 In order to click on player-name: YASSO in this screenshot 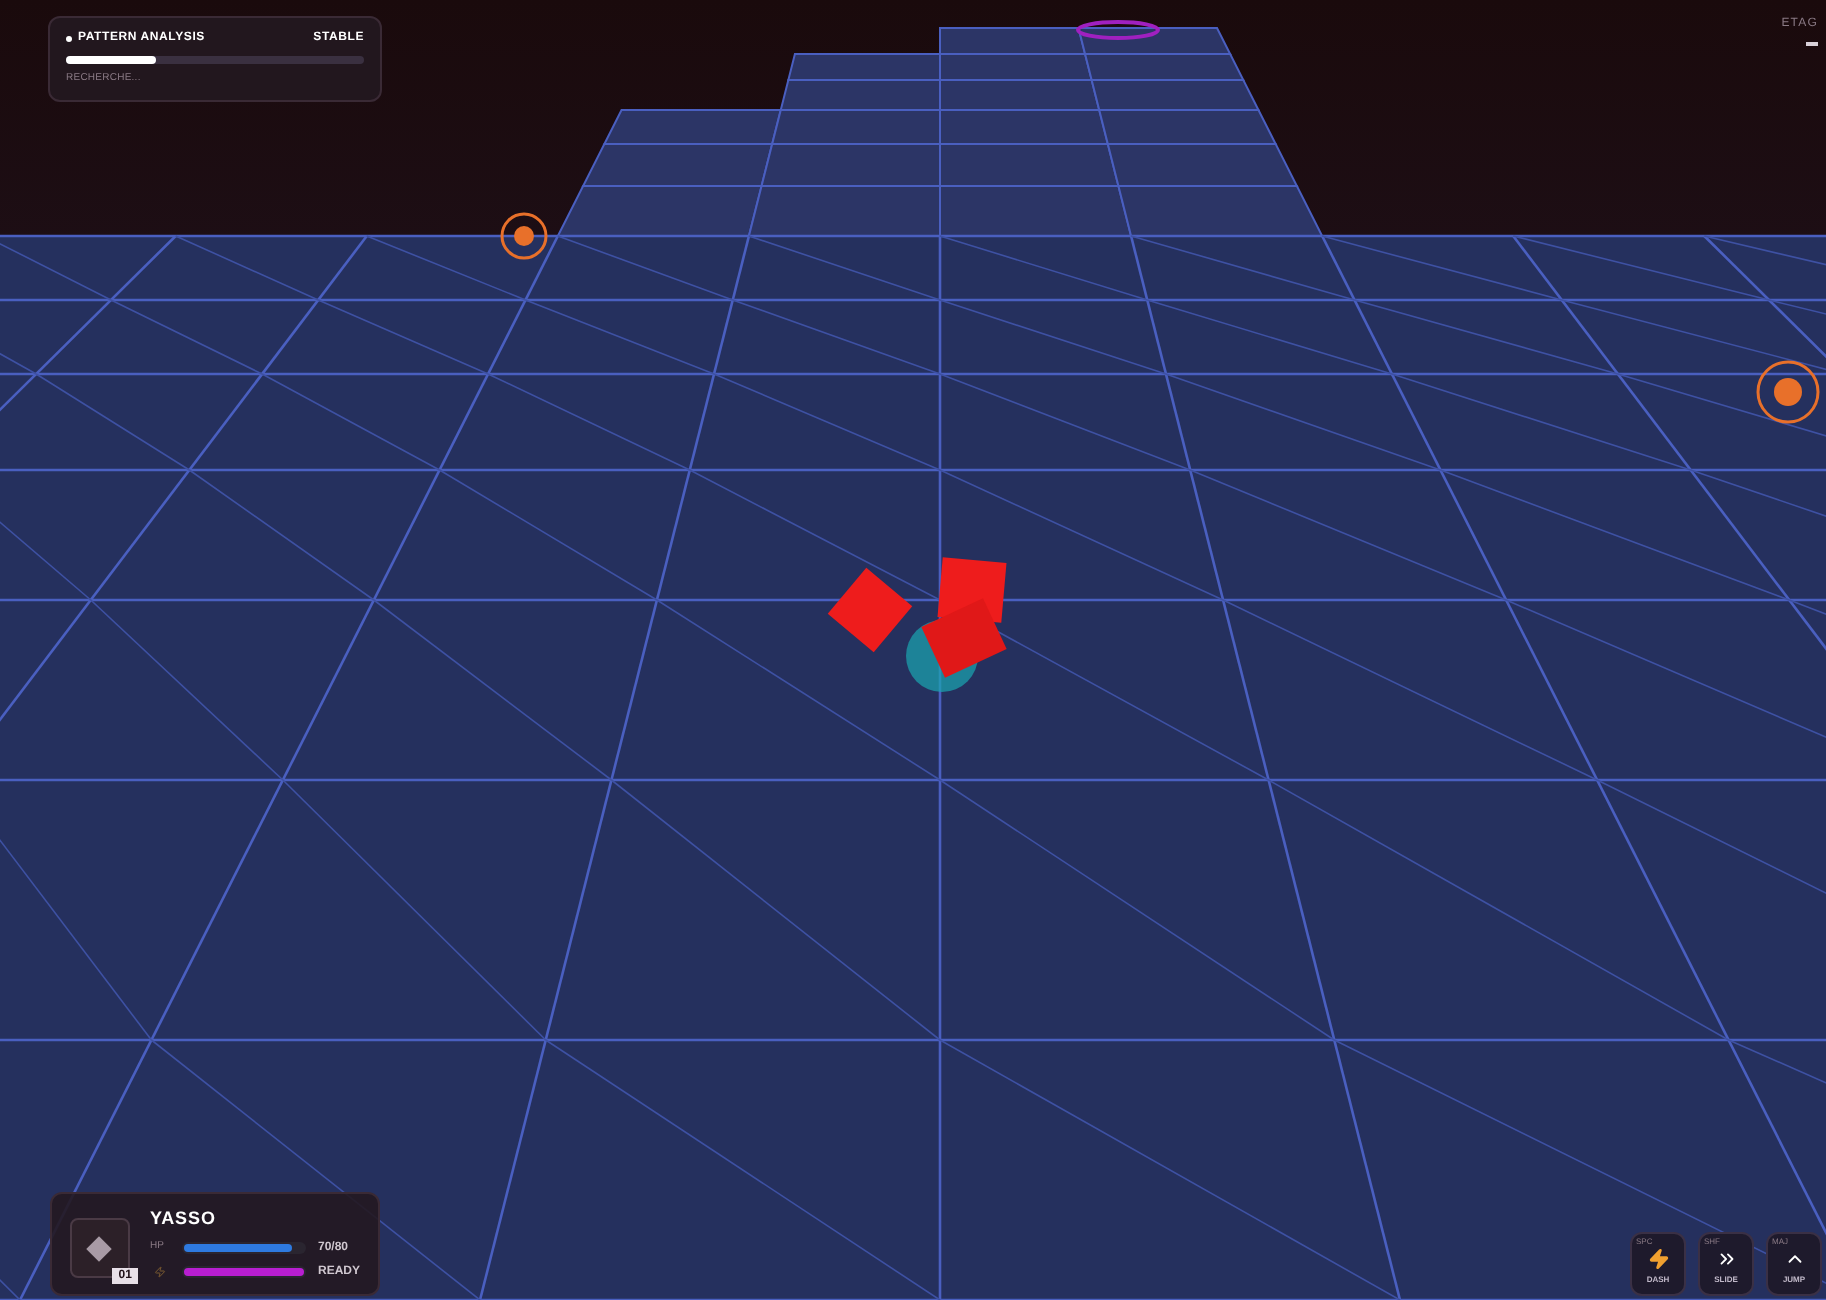, I will do `click(183, 1219)`.